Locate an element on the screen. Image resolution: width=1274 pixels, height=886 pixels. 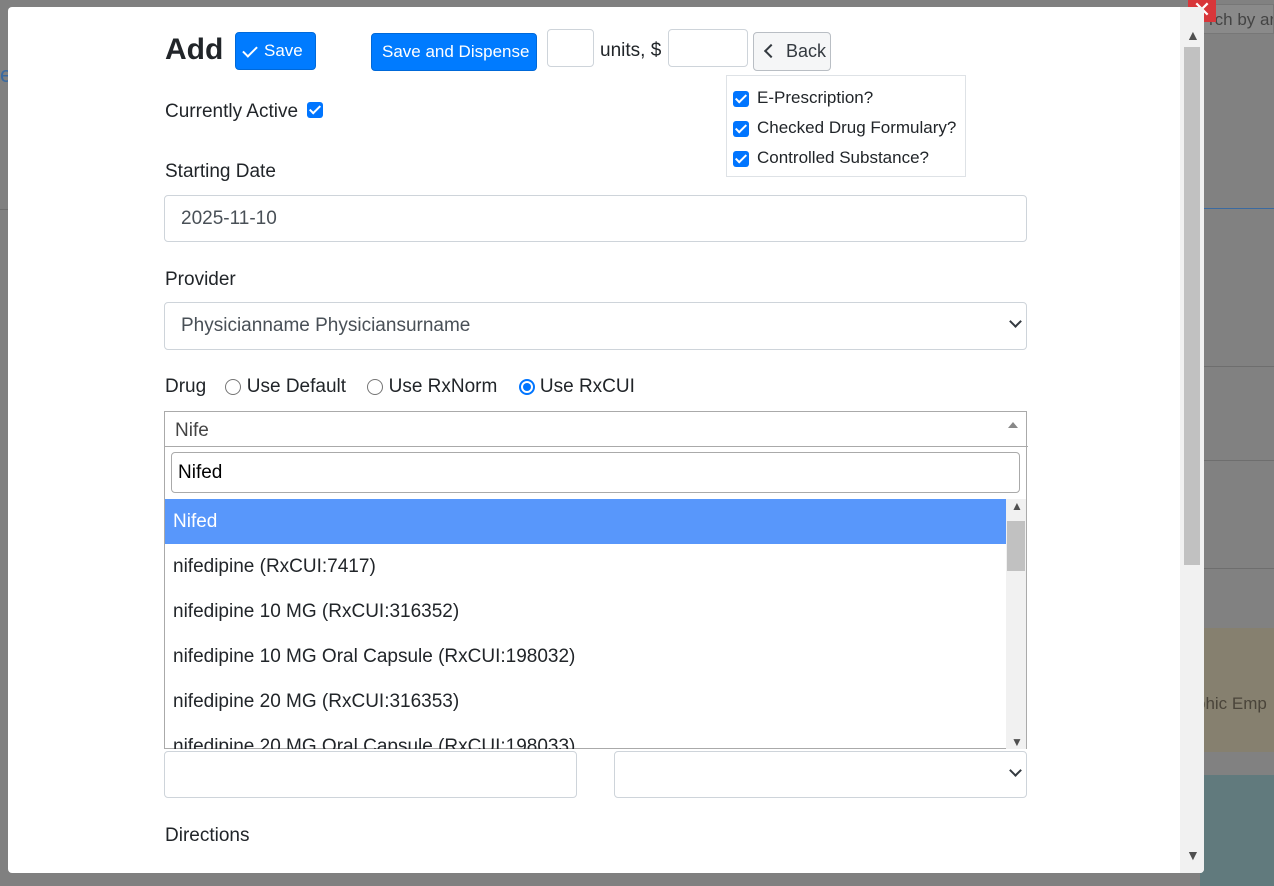
results-scrollbar: ▲ ▼ is located at coordinates (1016, 624).